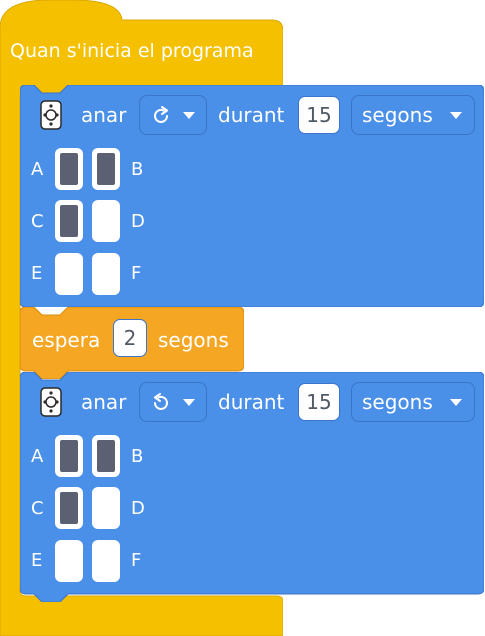 This screenshot has width=485, height=636. Describe the element at coordinates (66, 340) in the screenshot. I see `wait-label: espera` at that location.